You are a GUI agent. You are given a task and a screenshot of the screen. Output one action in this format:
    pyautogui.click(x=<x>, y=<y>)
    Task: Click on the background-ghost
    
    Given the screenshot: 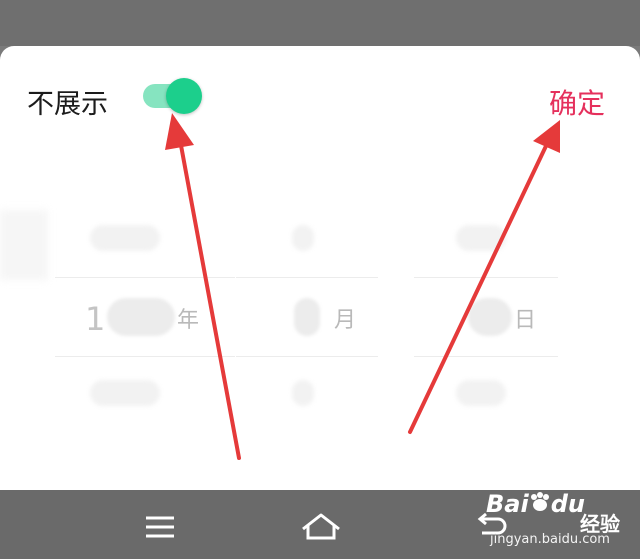 What is the action you would take?
    pyautogui.click(x=24, y=245)
    